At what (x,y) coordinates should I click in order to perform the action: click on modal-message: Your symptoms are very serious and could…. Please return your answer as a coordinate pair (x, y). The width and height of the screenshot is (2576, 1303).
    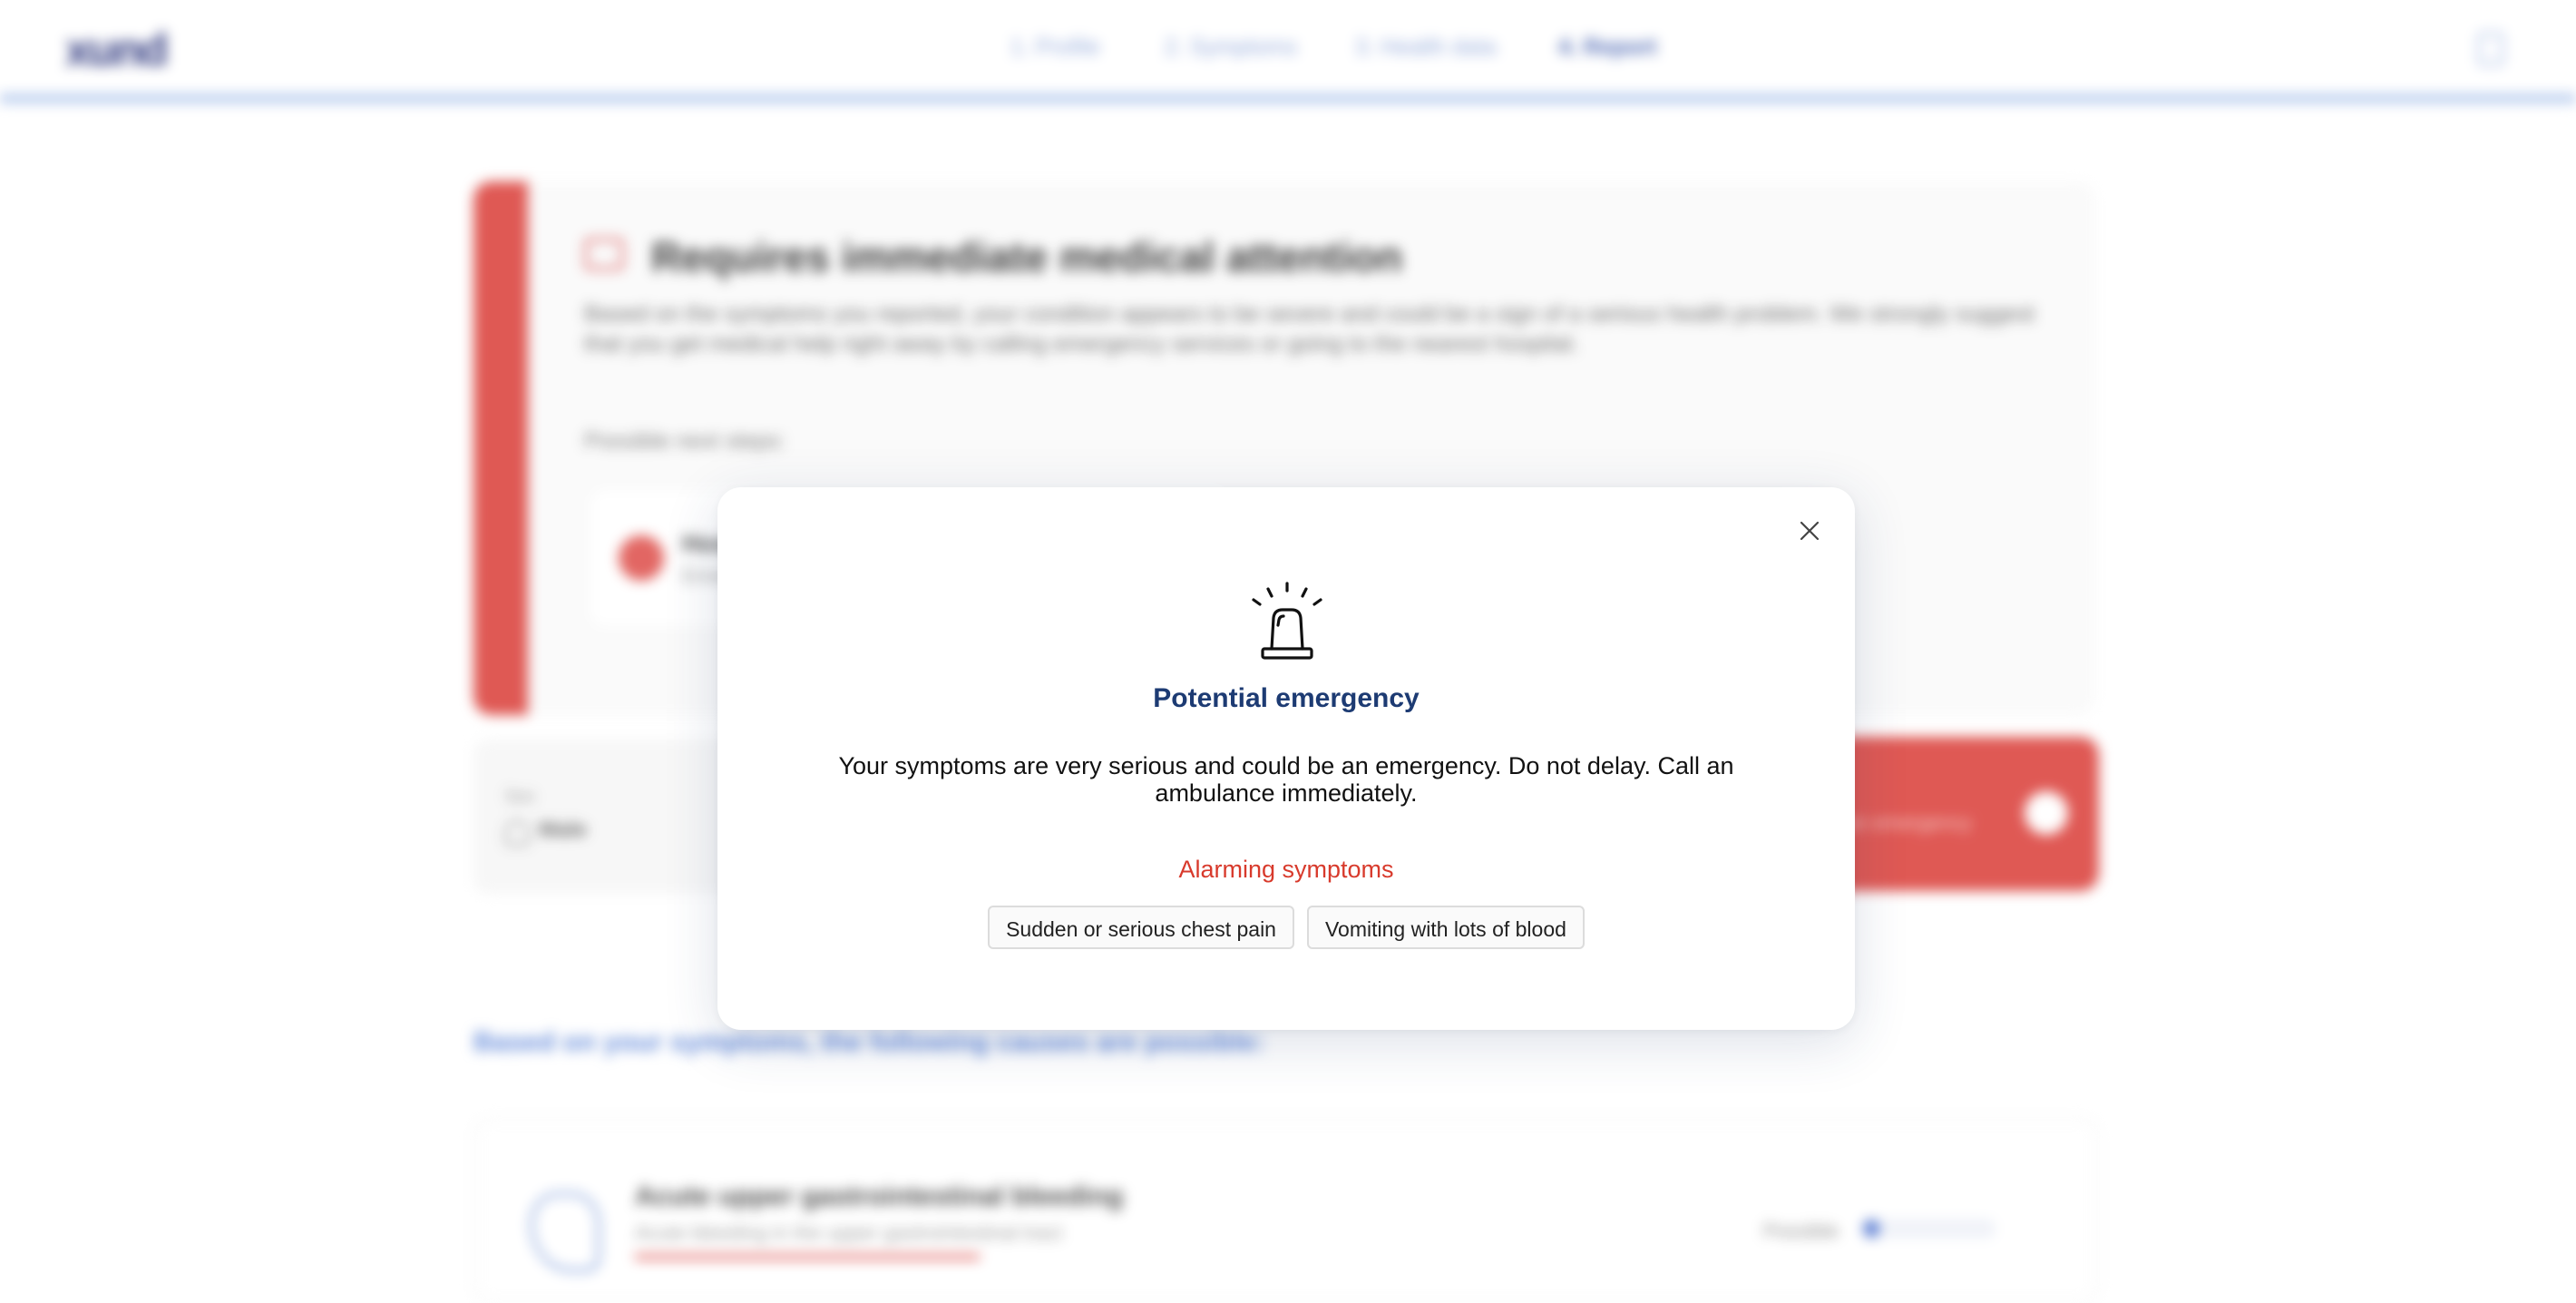
    Looking at the image, I should click on (1286, 779).